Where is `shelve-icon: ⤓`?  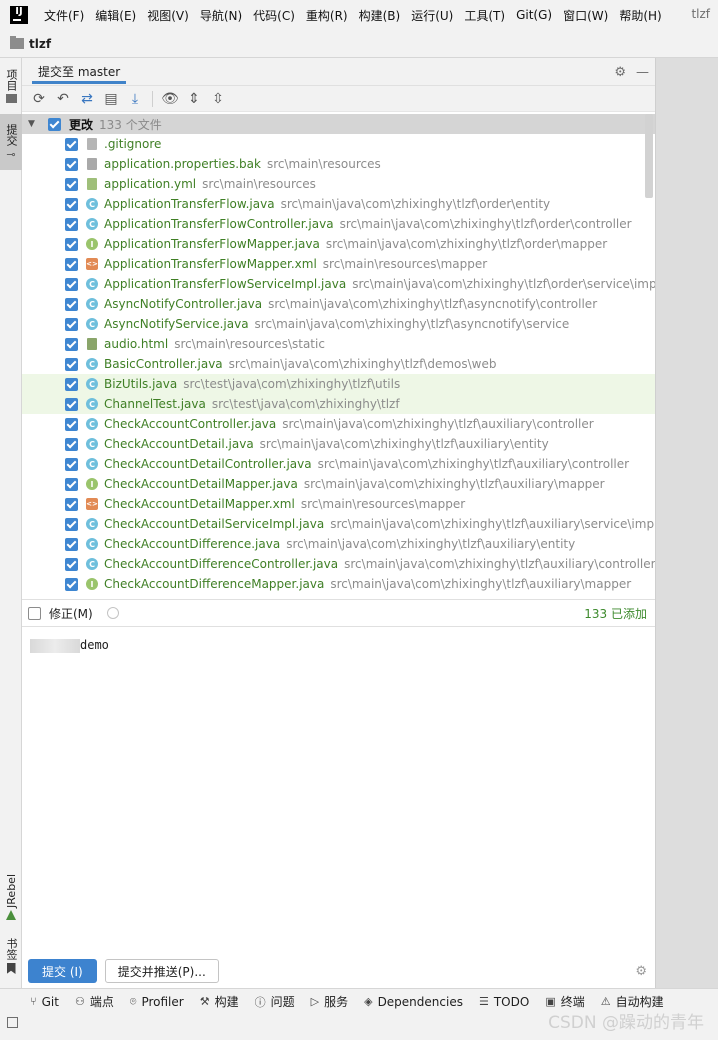
shelve-icon: ⤓ is located at coordinates (135, 99).